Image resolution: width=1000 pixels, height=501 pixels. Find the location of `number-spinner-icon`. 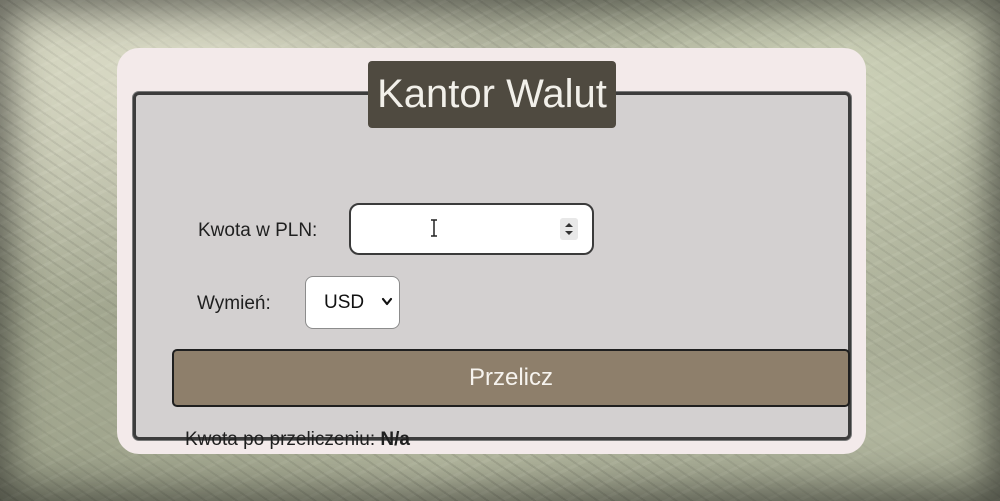

number-spinner-icon is located at coordinates (569, 229).